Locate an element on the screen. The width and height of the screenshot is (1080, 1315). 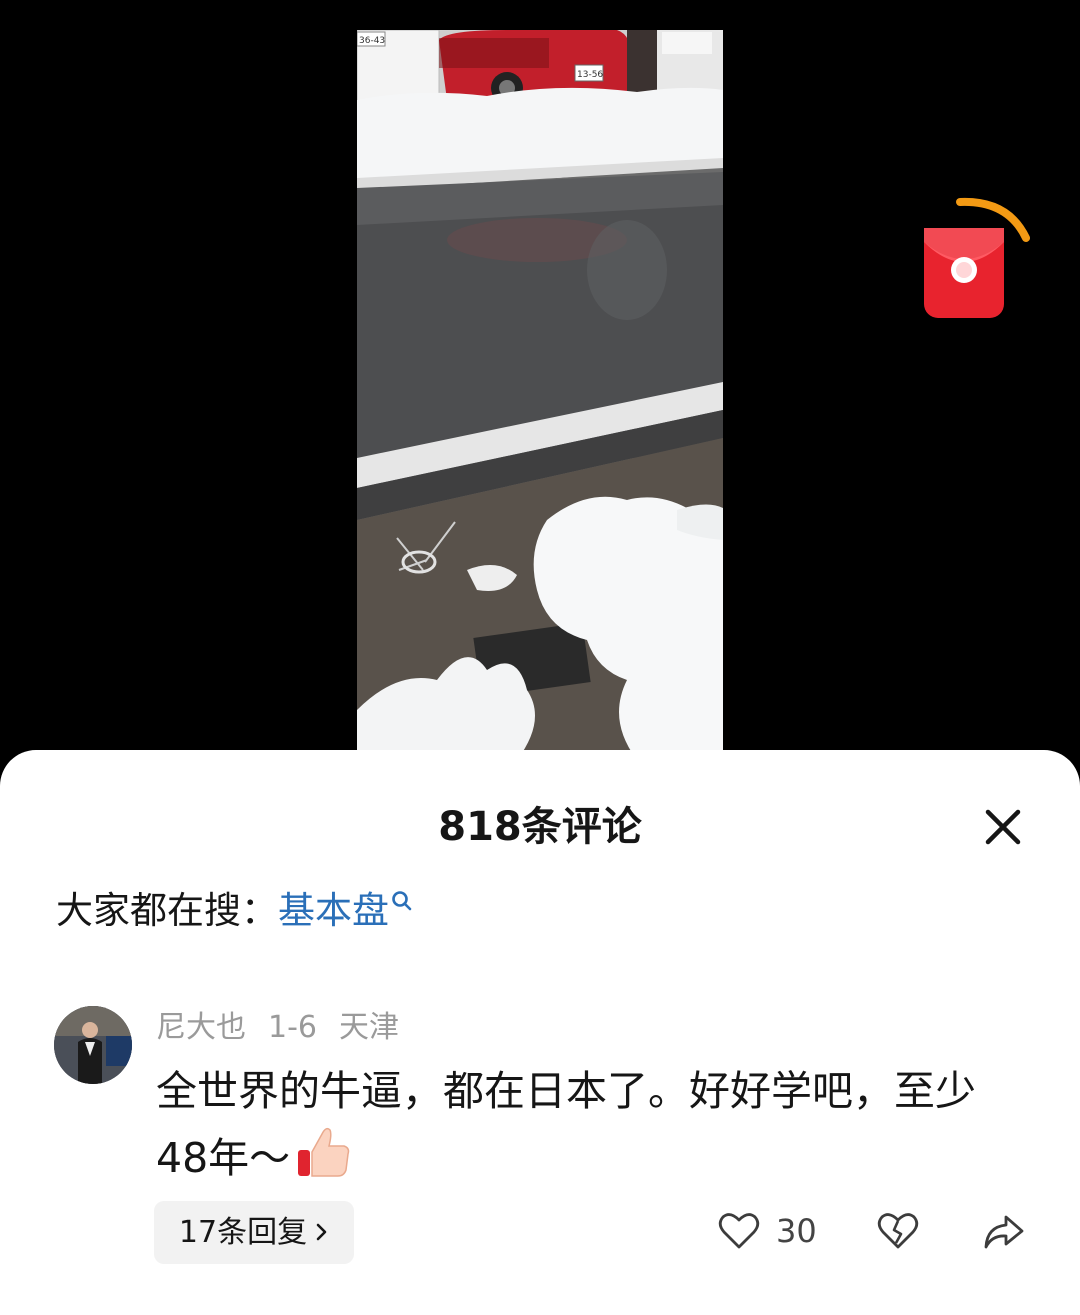
comments-count-title: 818条评论 is located at coordinates (540, 827).